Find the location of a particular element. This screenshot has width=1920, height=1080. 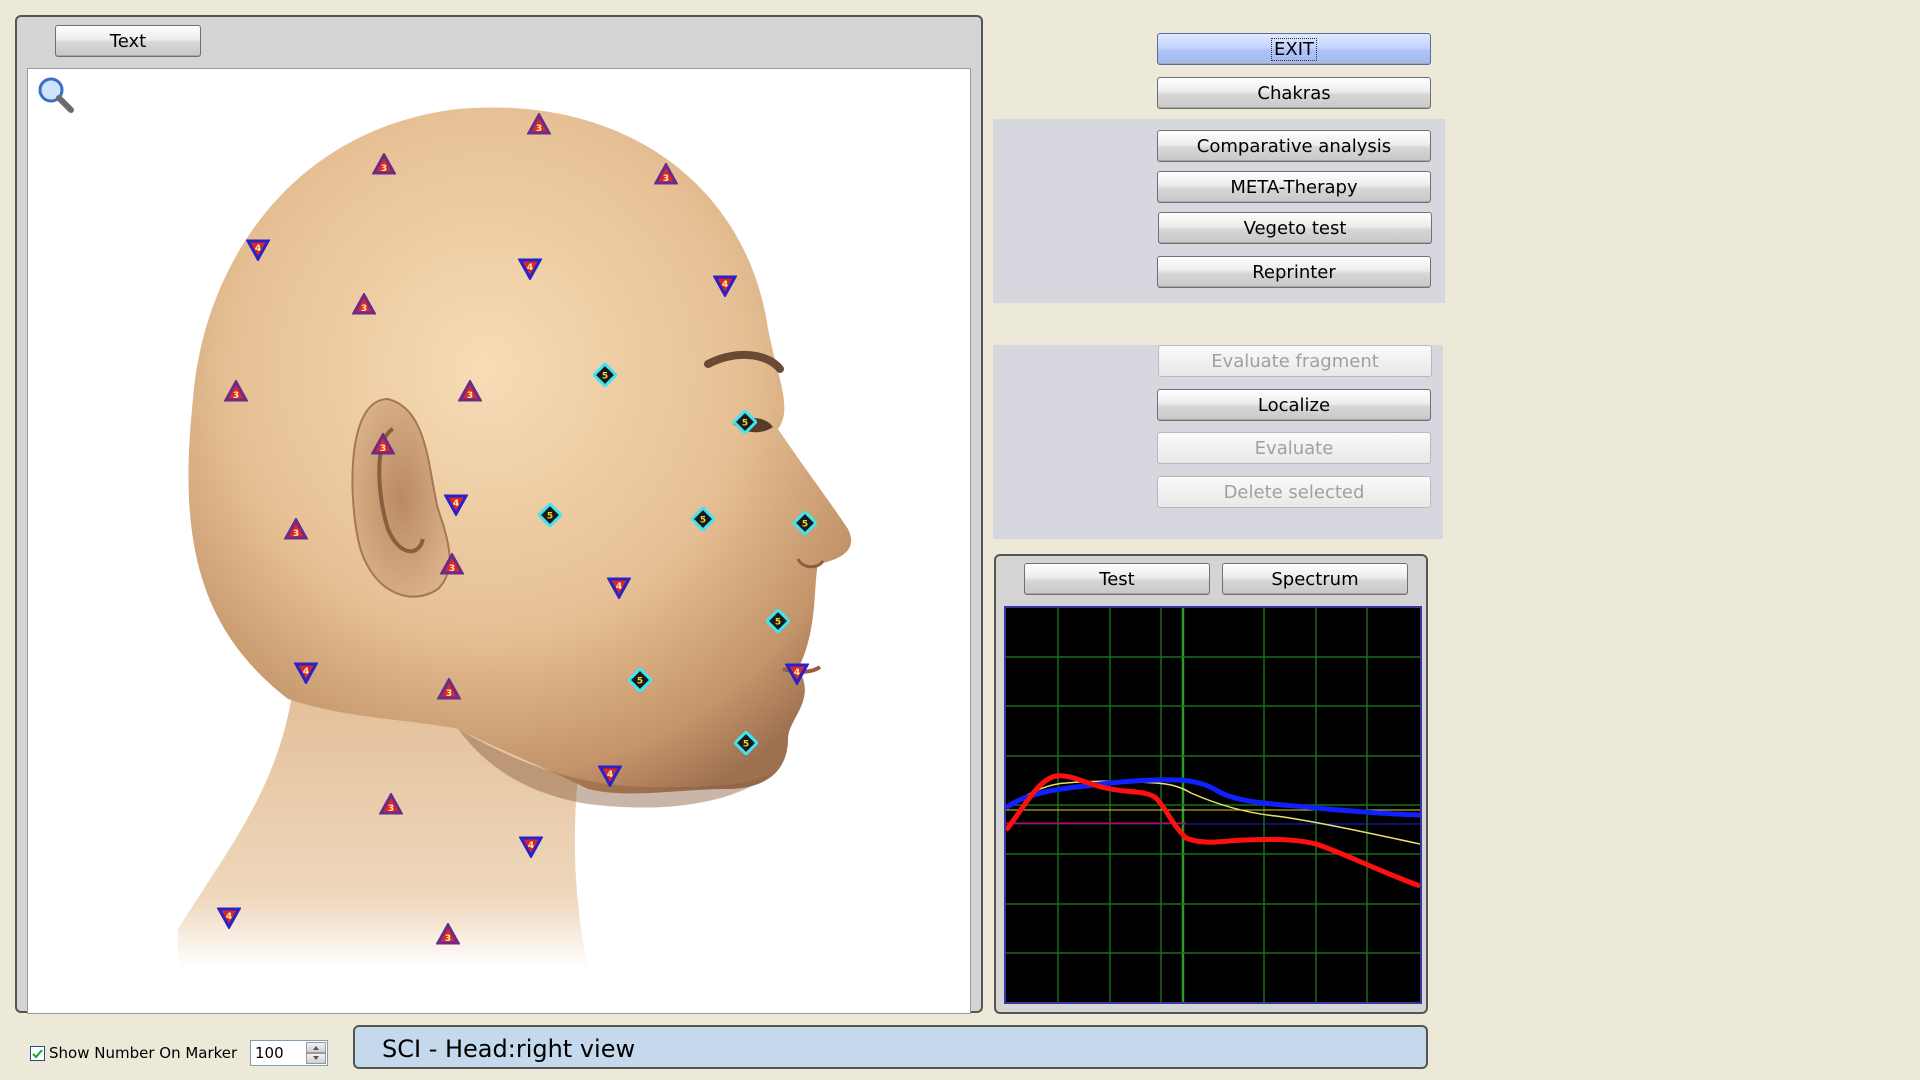

stepper-up-button is located at coordinates (316, 1047).